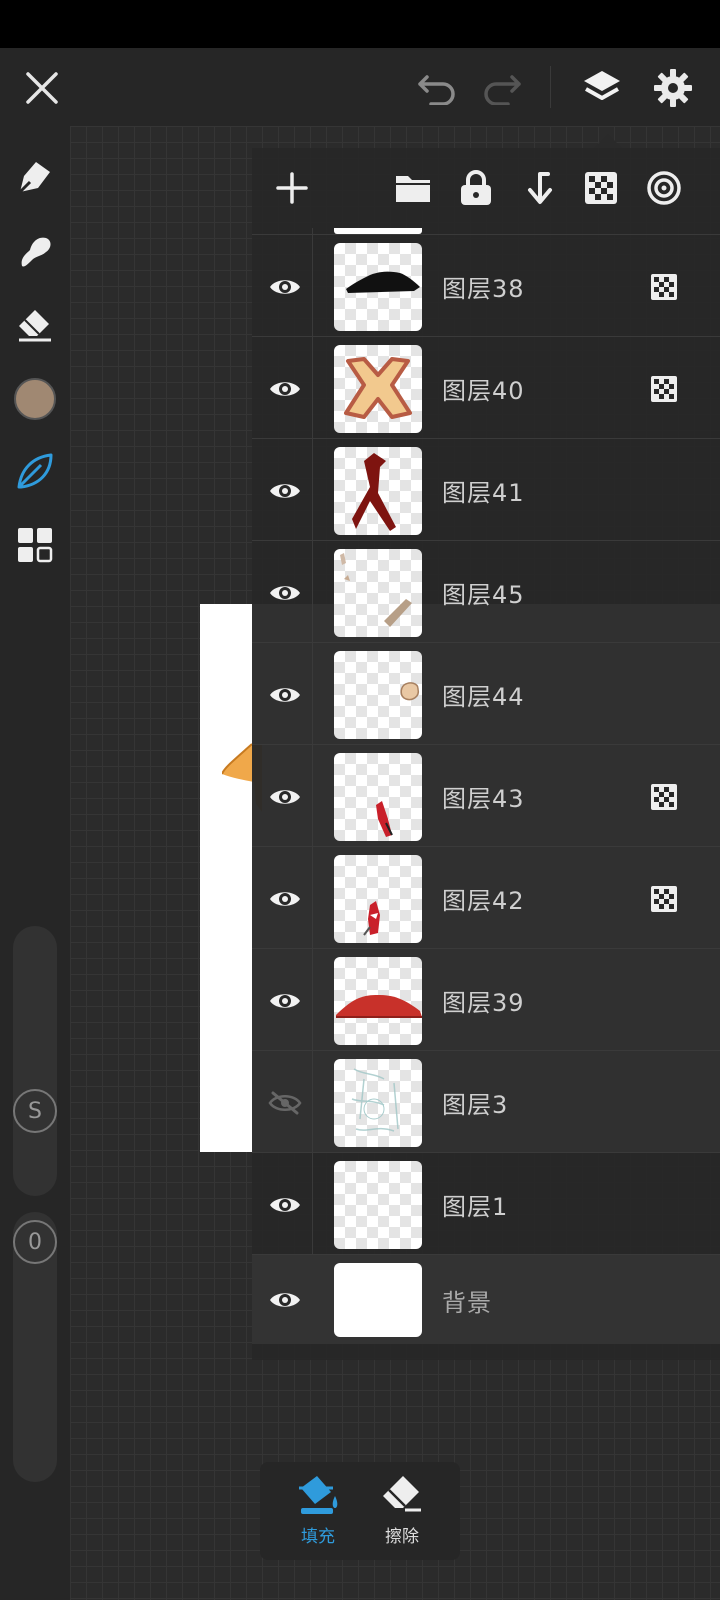 The height and width of the screenshot is (1600, 720). I want to click on lock-icon, so click(476, 188).